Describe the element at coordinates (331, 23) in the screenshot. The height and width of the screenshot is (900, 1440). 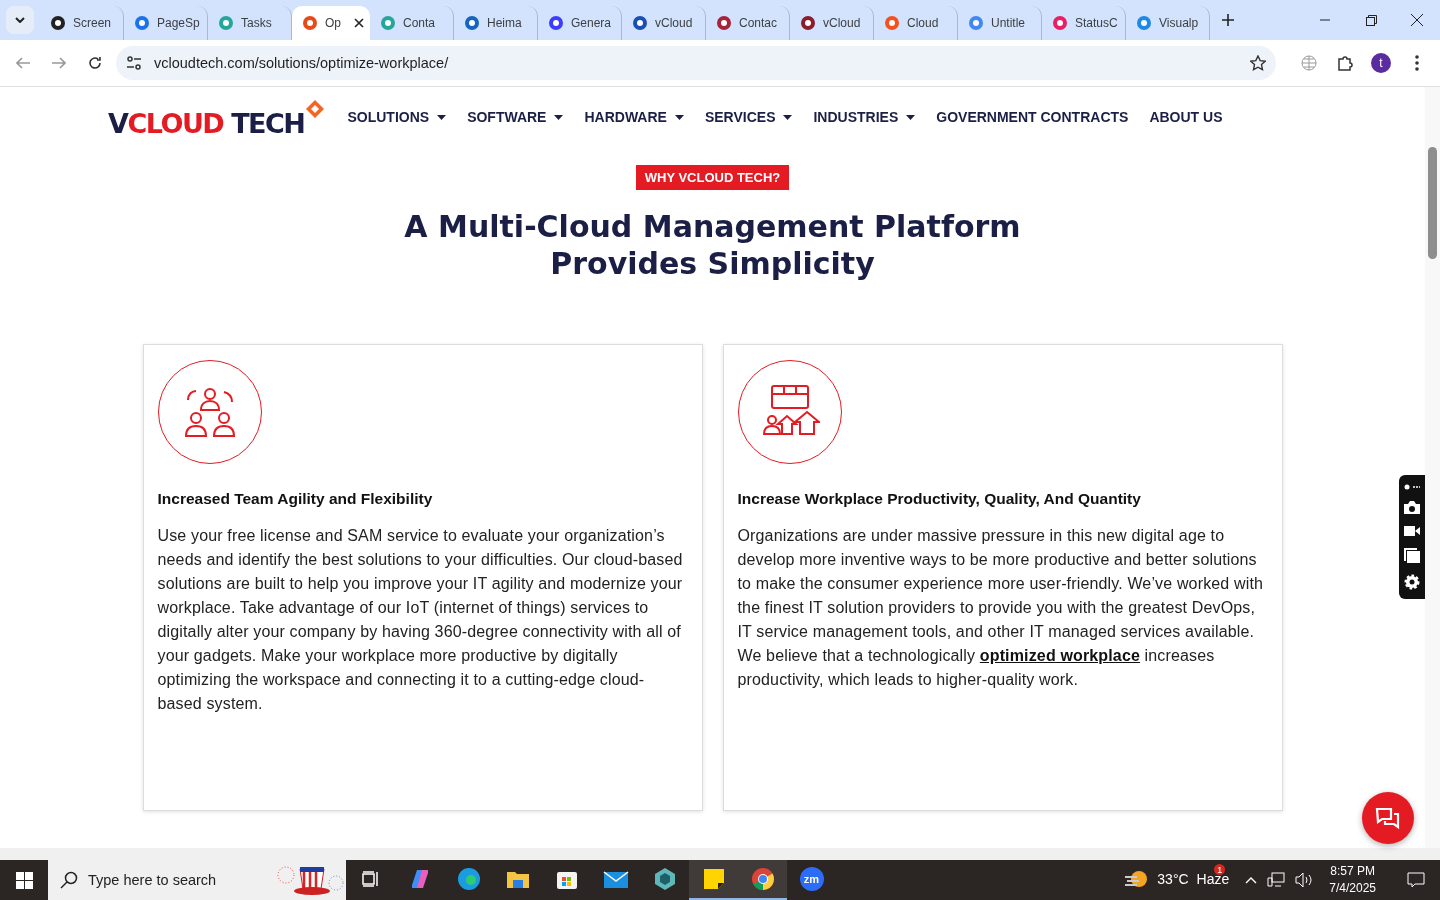
I see `browser-tab: Op` at that location.